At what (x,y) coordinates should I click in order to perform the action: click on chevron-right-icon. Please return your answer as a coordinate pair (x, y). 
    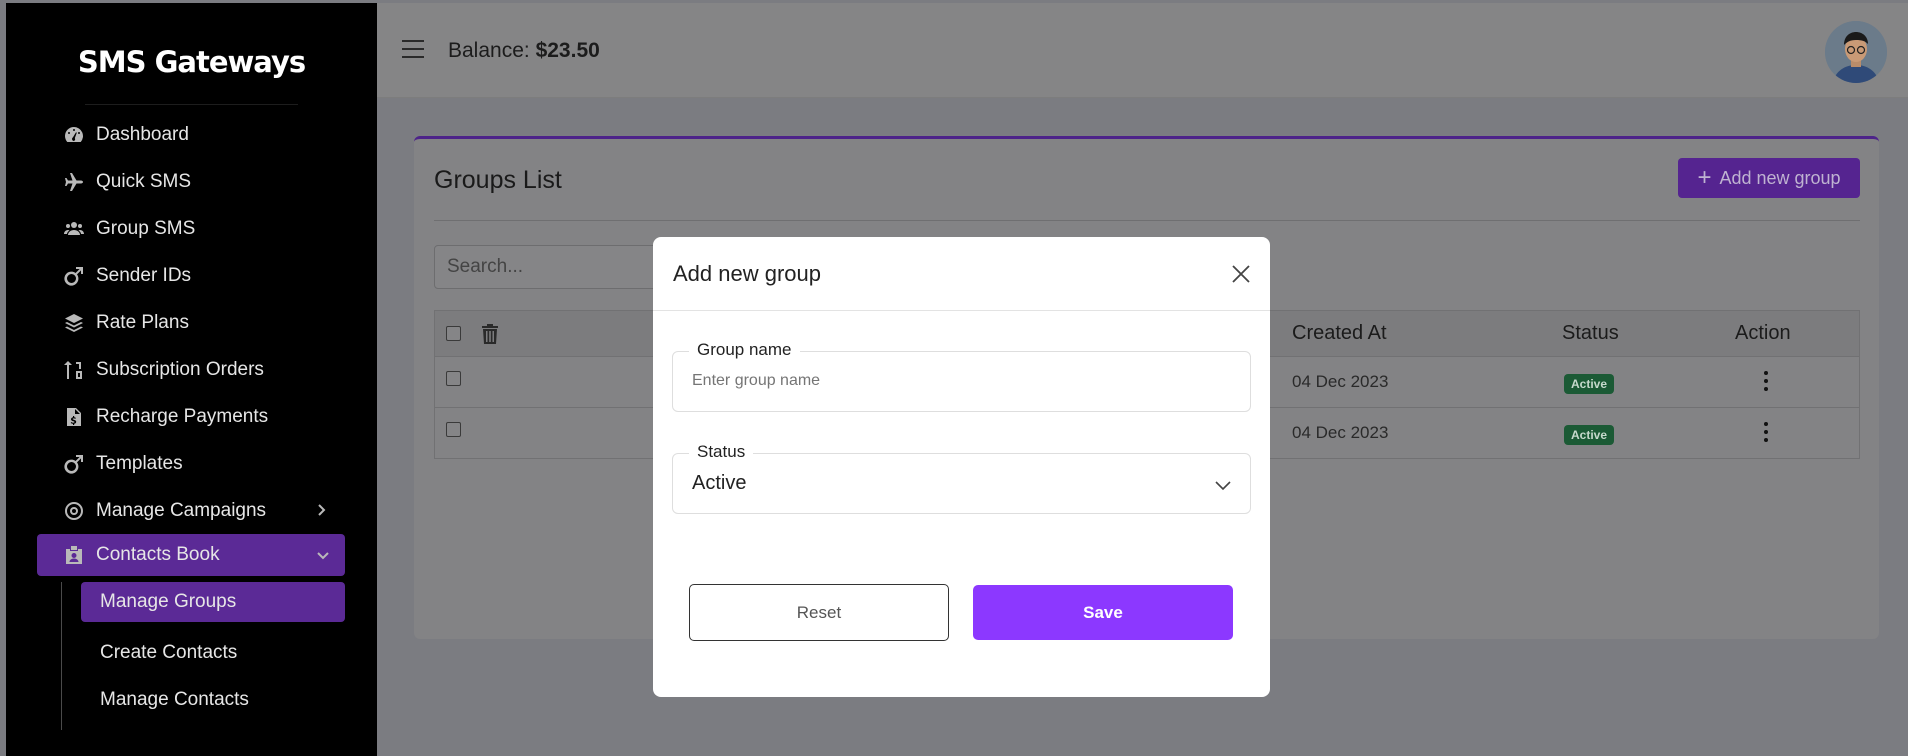
    Looking at the image, I should click on (321, 510).